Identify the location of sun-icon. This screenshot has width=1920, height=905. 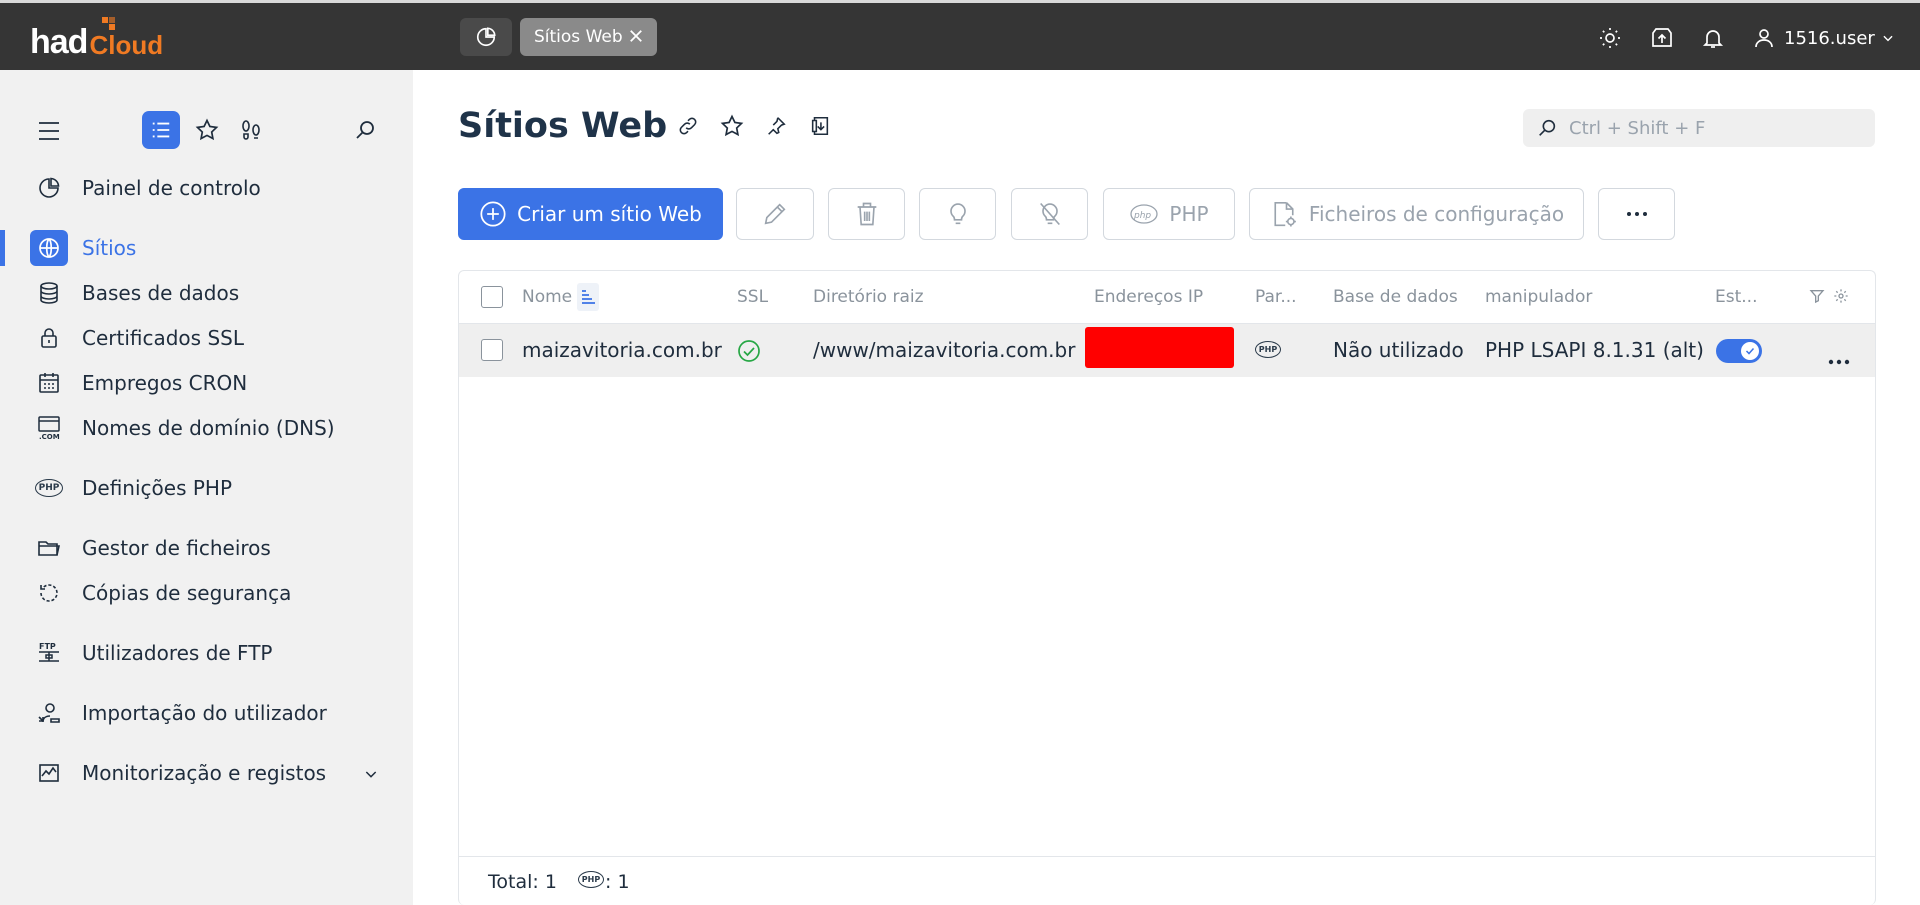
(1610, 38).